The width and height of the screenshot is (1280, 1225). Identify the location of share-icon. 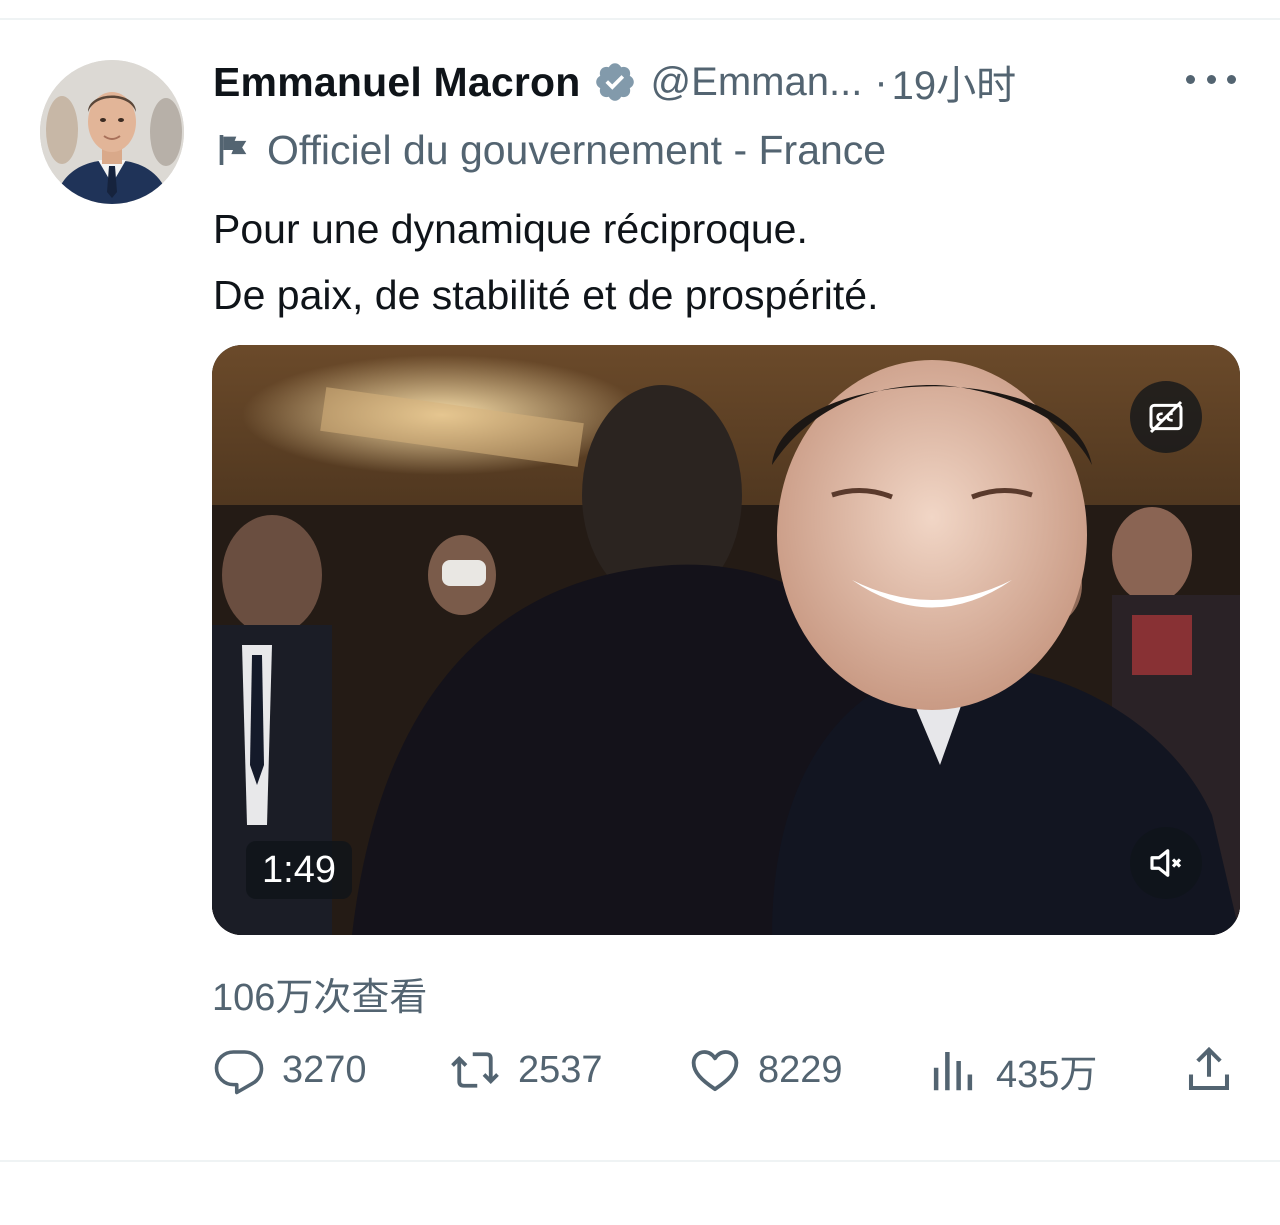
(1209, 1068).